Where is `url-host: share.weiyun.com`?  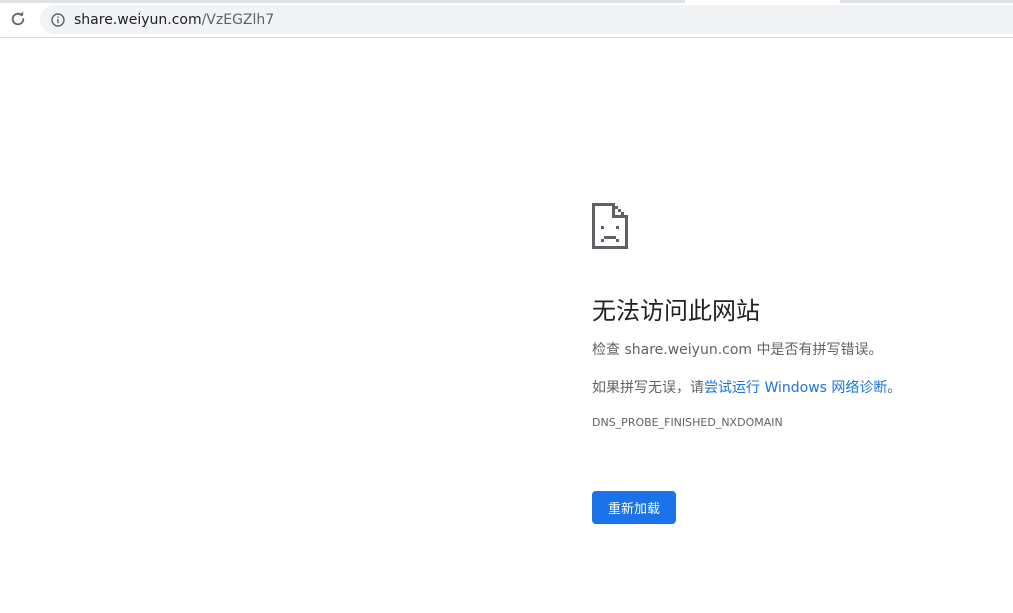 url-host: share.weiyun.com is located at coordinates (138, 19).